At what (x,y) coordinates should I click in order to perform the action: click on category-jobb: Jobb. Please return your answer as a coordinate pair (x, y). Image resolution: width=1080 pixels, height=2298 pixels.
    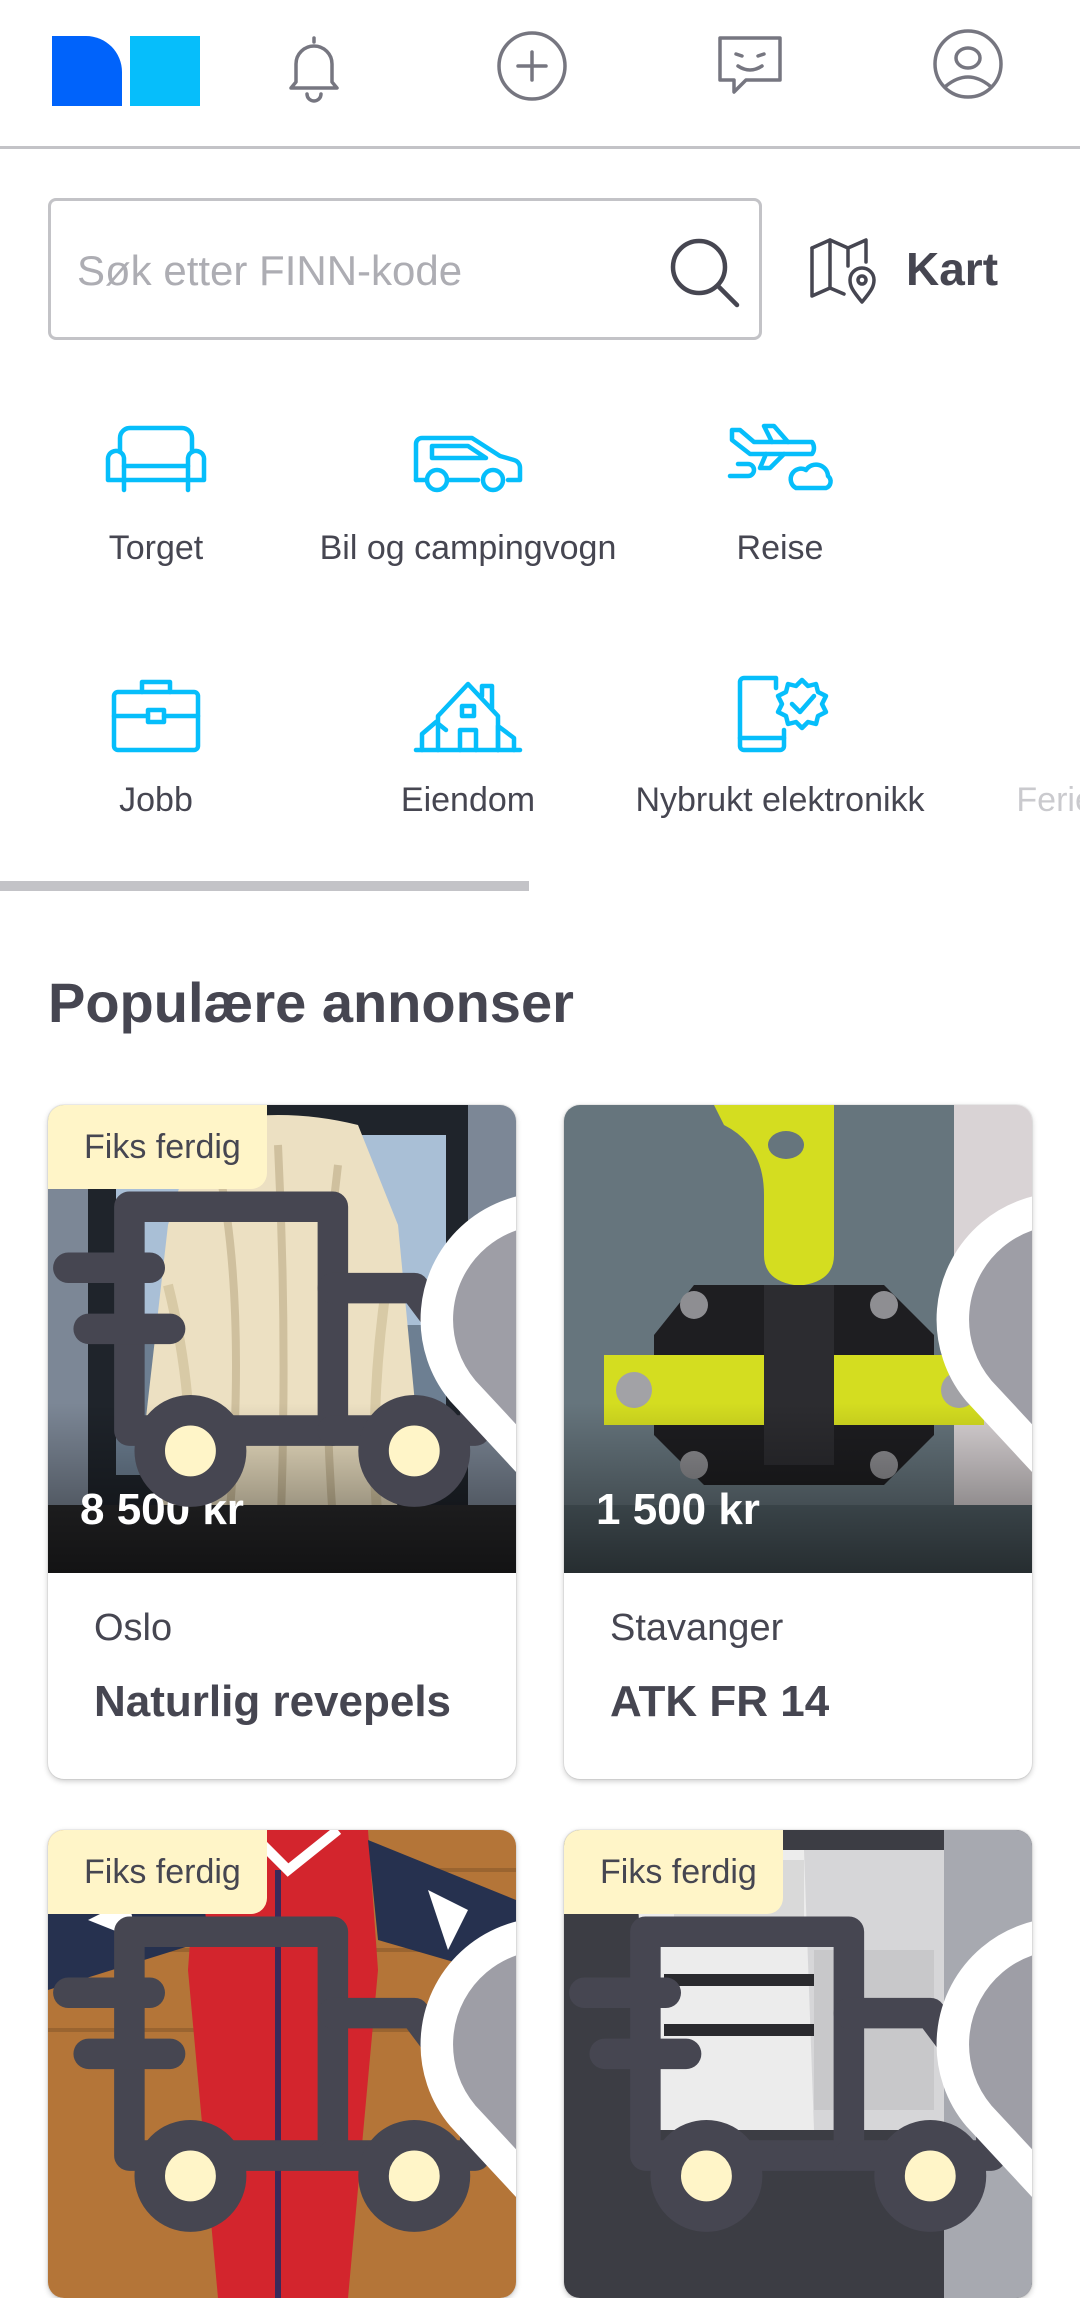
    Looking at the image, I should click on (156, 746).